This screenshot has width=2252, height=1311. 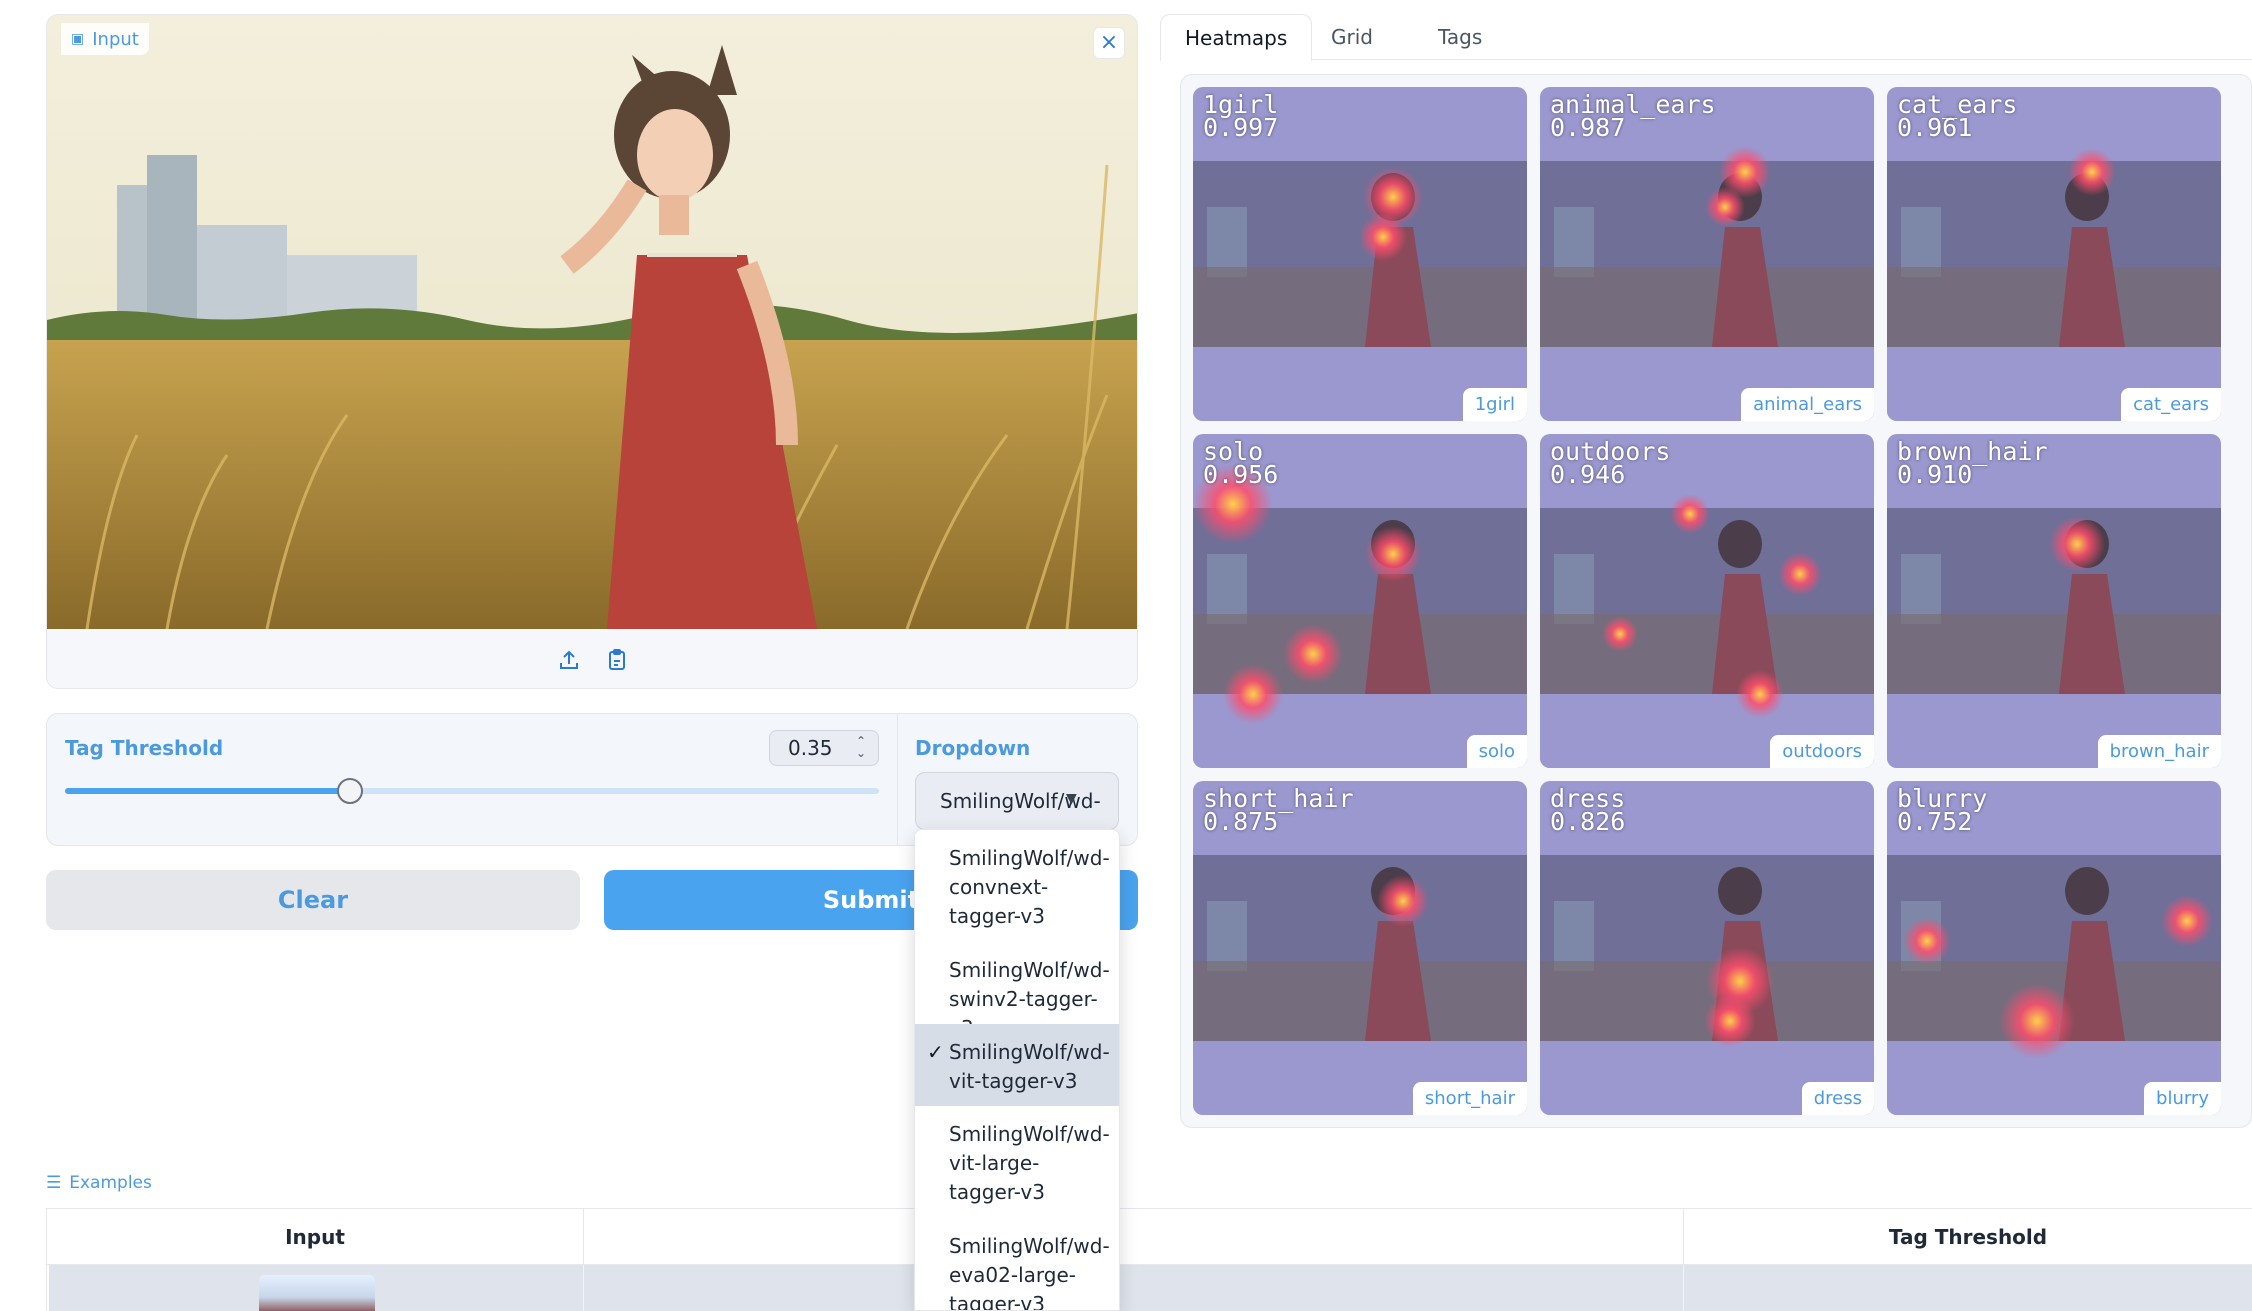 I want to click on heatmap-score: 0.961, so click(x=1935, y=127).